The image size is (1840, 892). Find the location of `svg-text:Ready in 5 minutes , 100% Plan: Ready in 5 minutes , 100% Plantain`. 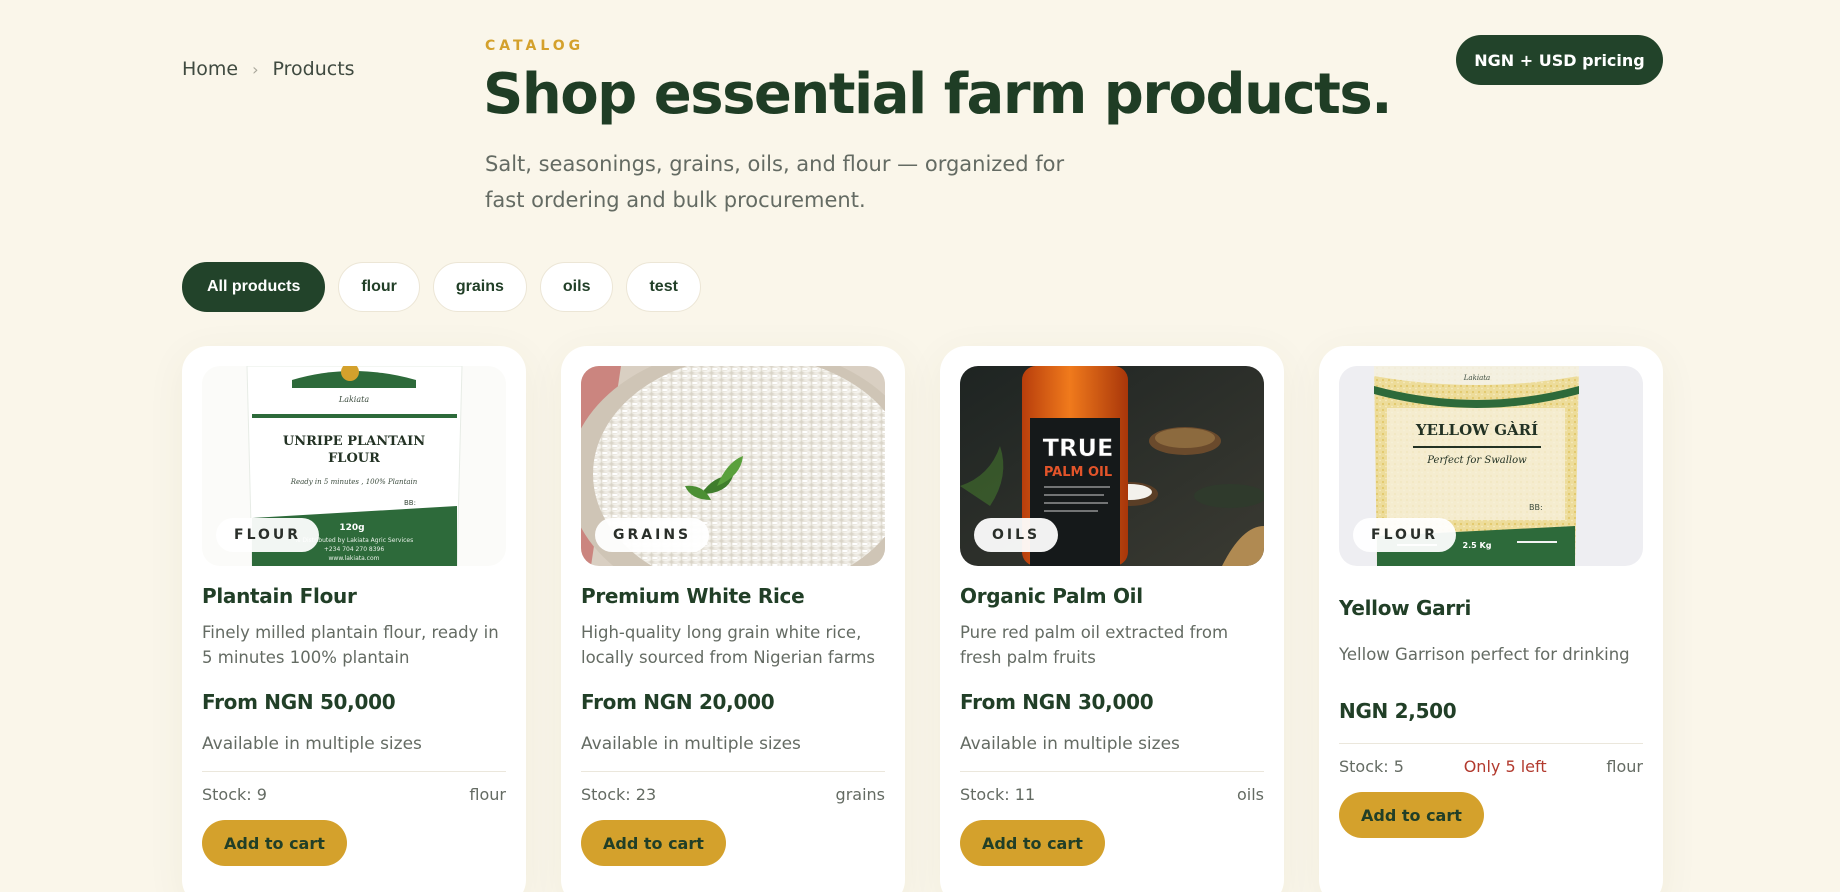

svg-text:Ready in 5 minutes , 100% Plan: Ready in 5 minutes , 100% Plantain is located at coordinates (354, 482).